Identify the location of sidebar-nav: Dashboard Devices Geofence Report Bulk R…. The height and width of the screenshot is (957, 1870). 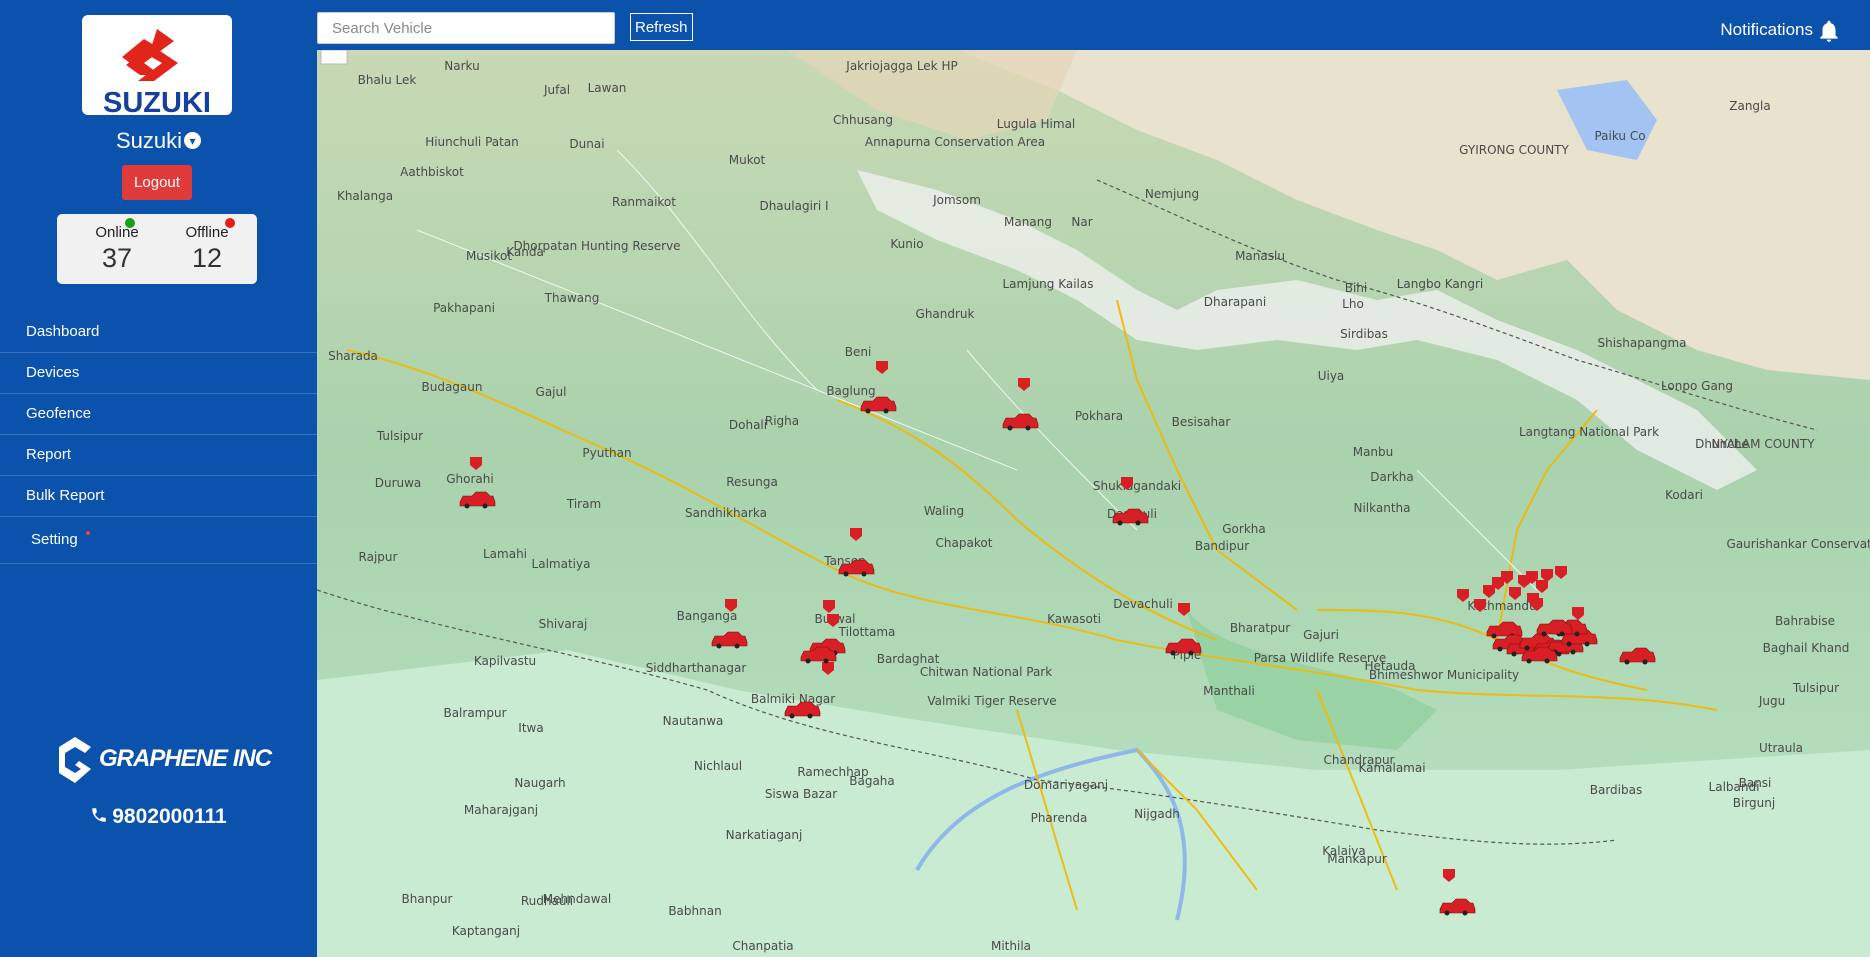
(158, 438).